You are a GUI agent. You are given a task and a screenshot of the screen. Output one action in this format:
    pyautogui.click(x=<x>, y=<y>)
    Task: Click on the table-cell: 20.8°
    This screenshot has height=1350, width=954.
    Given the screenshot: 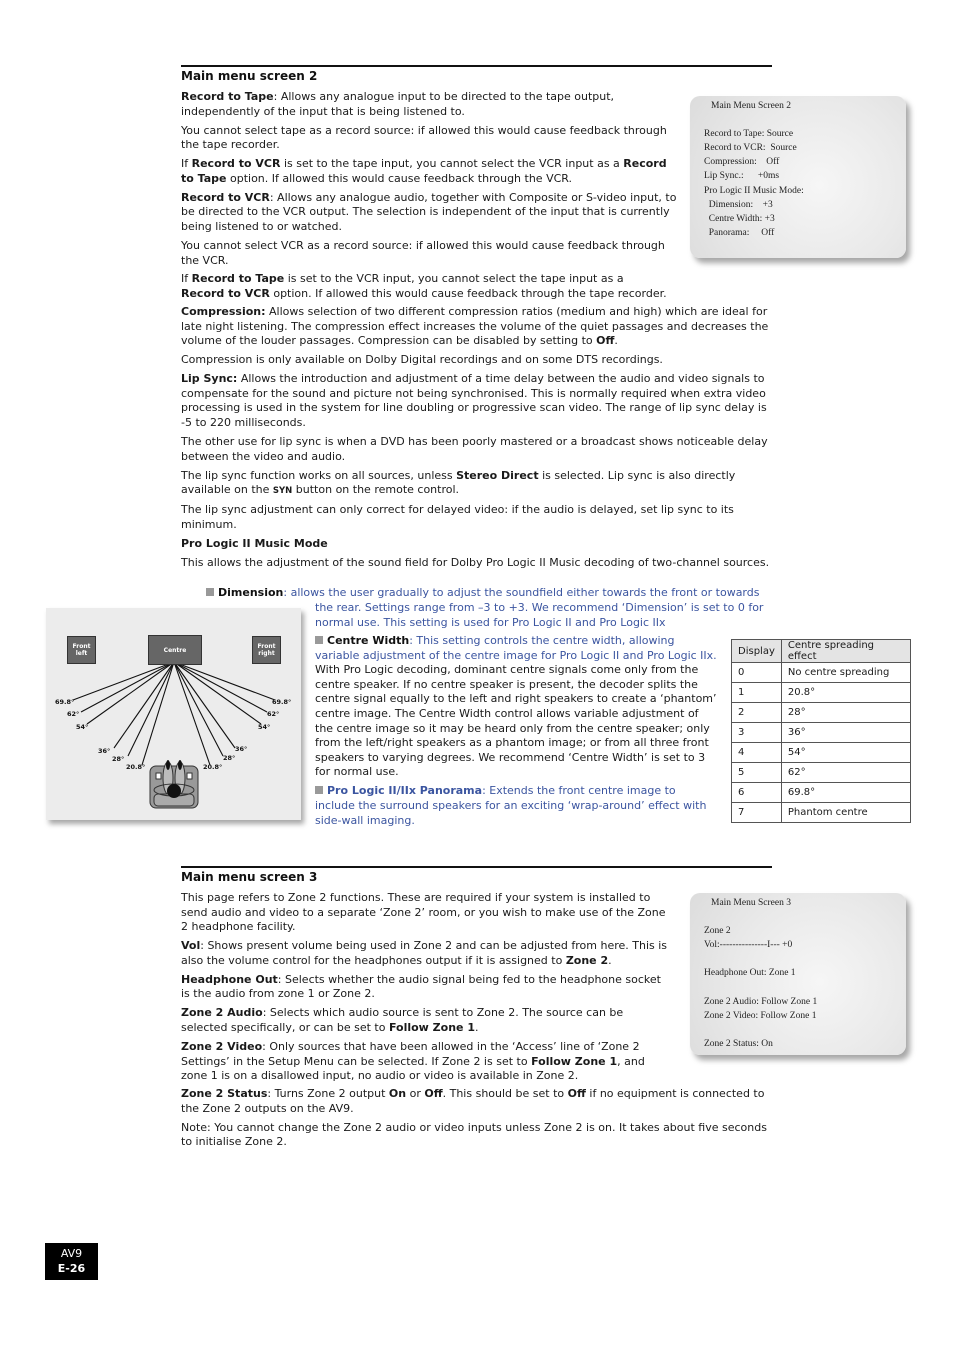 What is the action you would take?
    pyautogui.click(x=845, y=692)
    